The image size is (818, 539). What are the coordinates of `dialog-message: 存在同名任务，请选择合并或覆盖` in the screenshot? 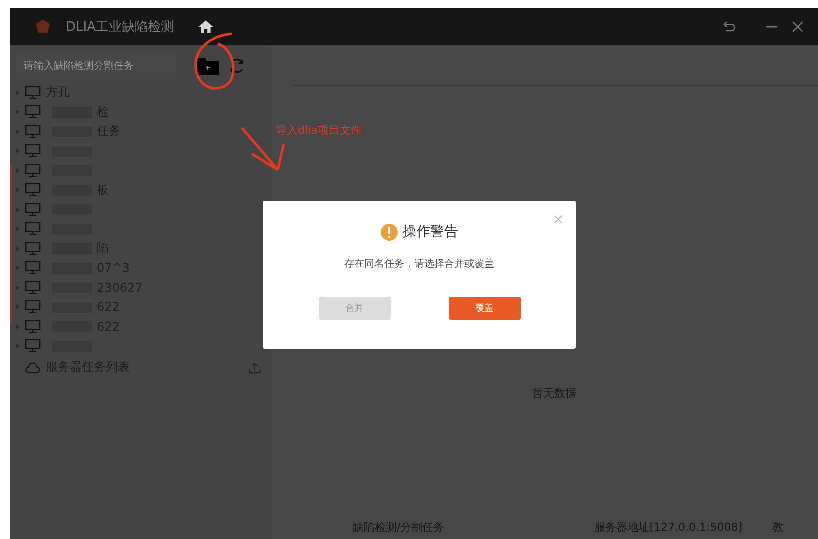 It's located at (419, 264).